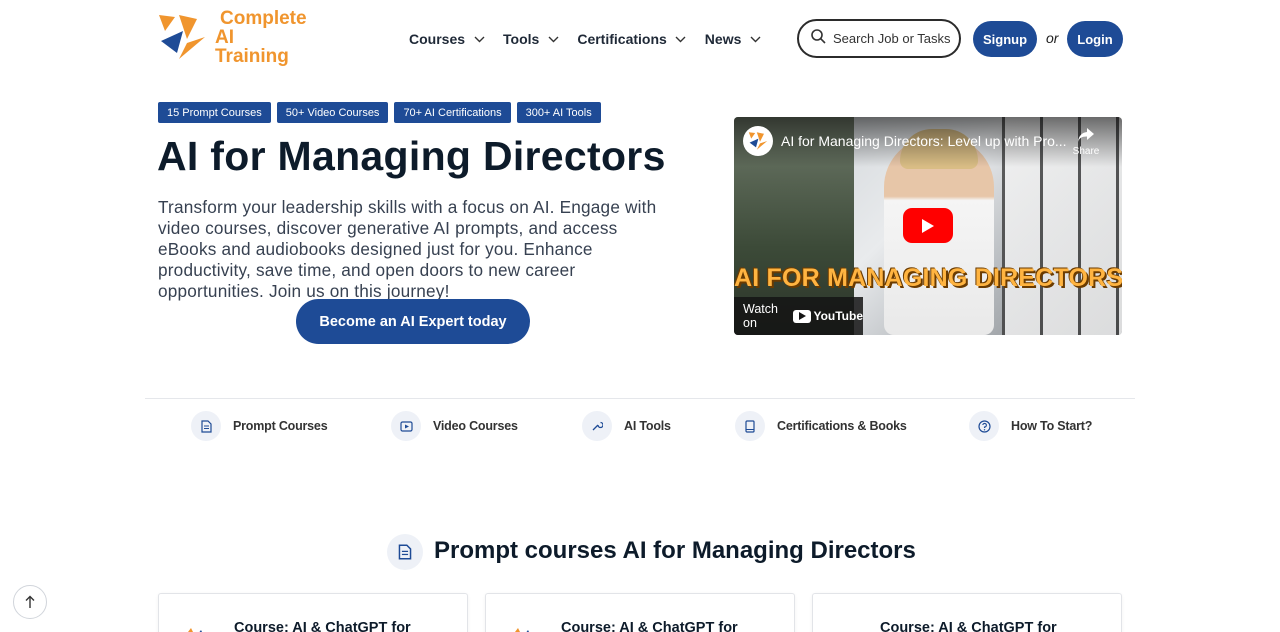  Describe the element at coordinates (750, 426) in the screenshot. I see `book-icon` at that location.